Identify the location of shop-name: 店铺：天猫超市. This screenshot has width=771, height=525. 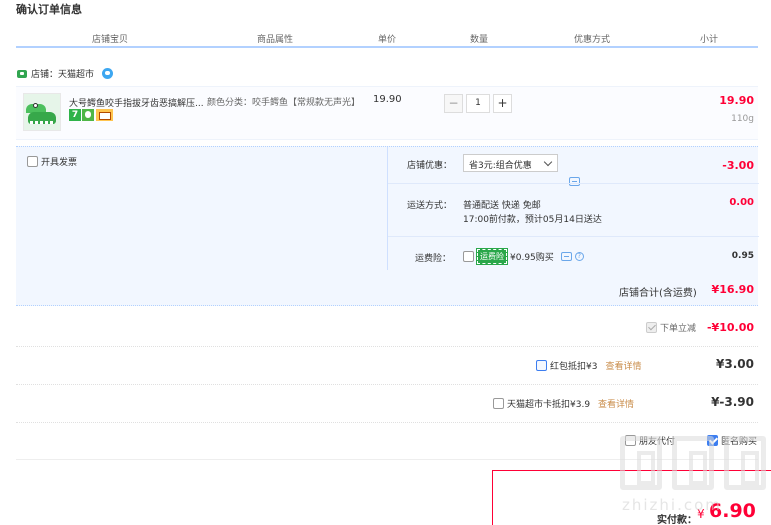
(65, 73).